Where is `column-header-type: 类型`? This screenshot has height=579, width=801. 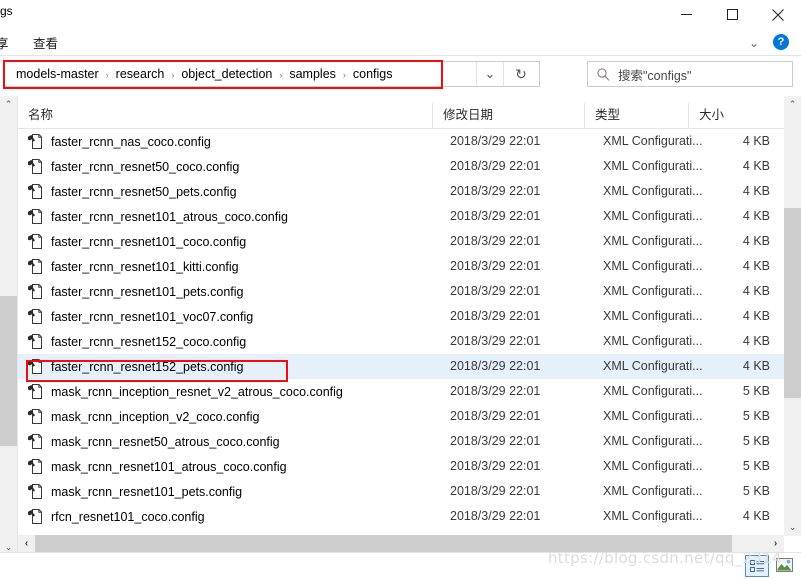
column-header-type: 类型 is located at coordinates (636, 115).